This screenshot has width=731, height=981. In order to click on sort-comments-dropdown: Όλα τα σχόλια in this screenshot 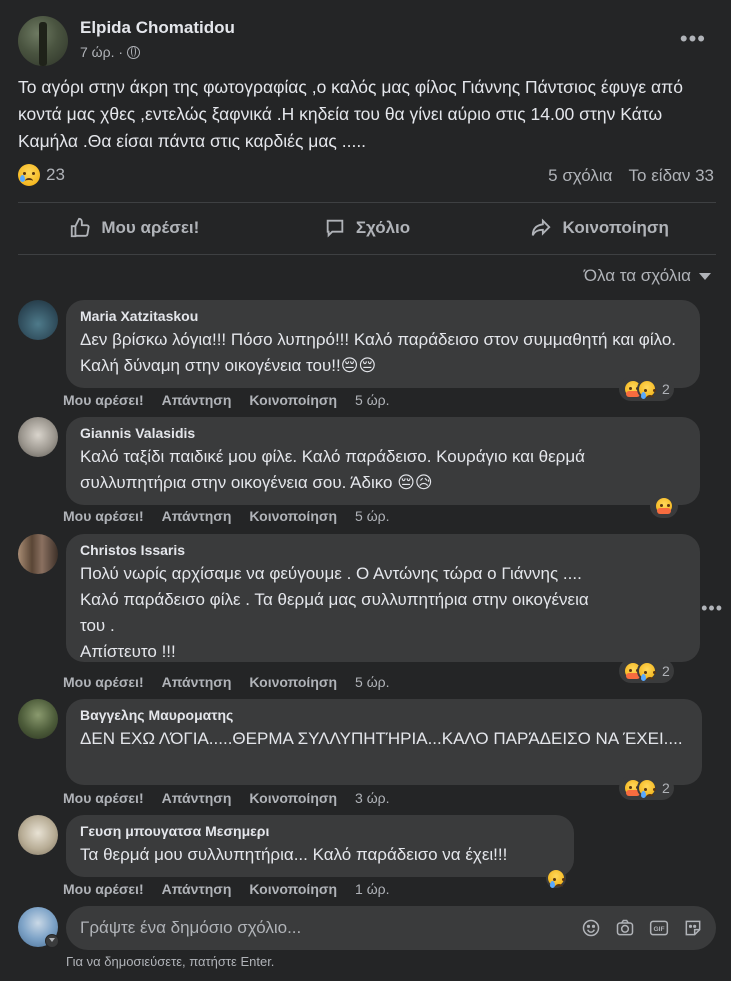, I will do `click(647, 276)`.